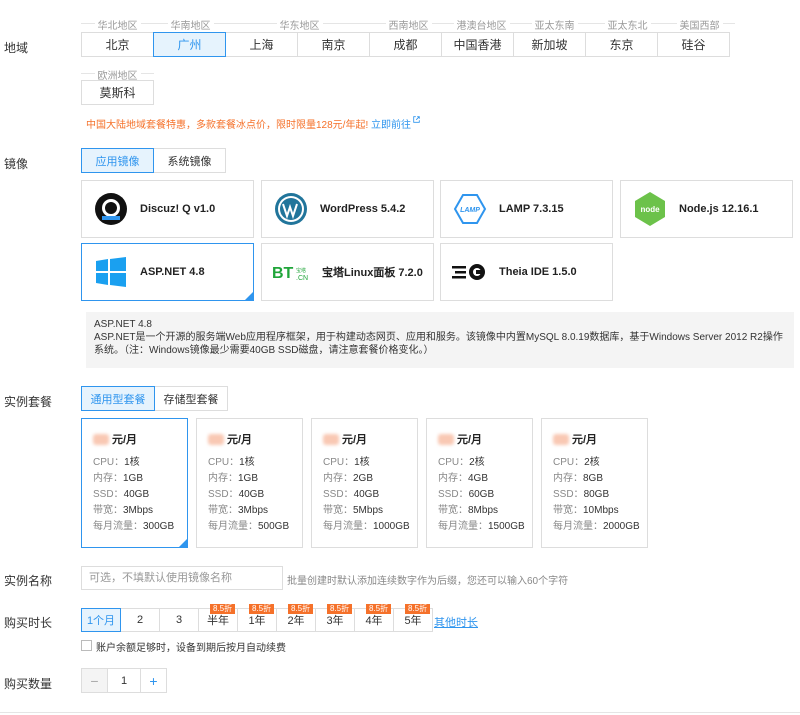 Image resolution: width=800 pixels, height=715 pixels. Describe the element at coordinates (172, 272) in the screenshot. I see `image-name: ASP.NET 4.8` at that location.